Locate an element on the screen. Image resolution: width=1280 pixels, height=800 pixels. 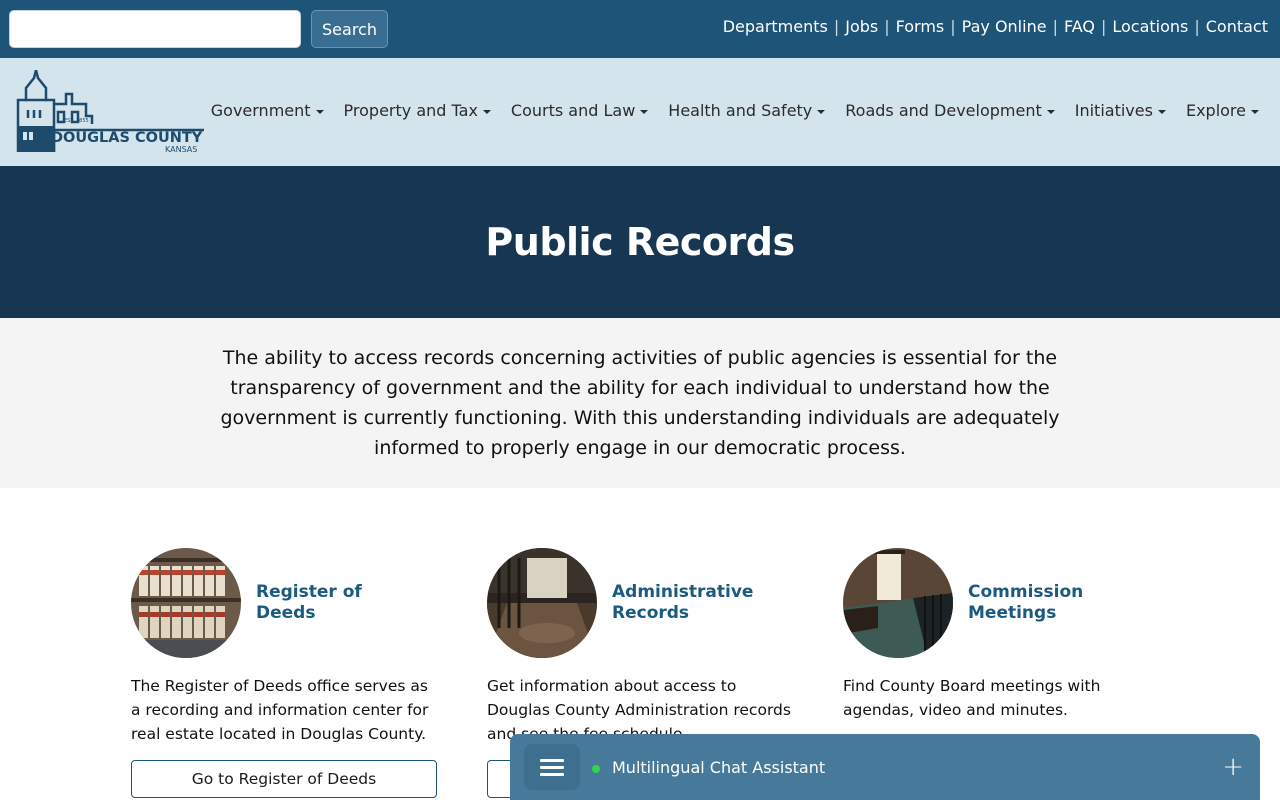
courthouse-interior-photo is located at coordinates (542, 603).